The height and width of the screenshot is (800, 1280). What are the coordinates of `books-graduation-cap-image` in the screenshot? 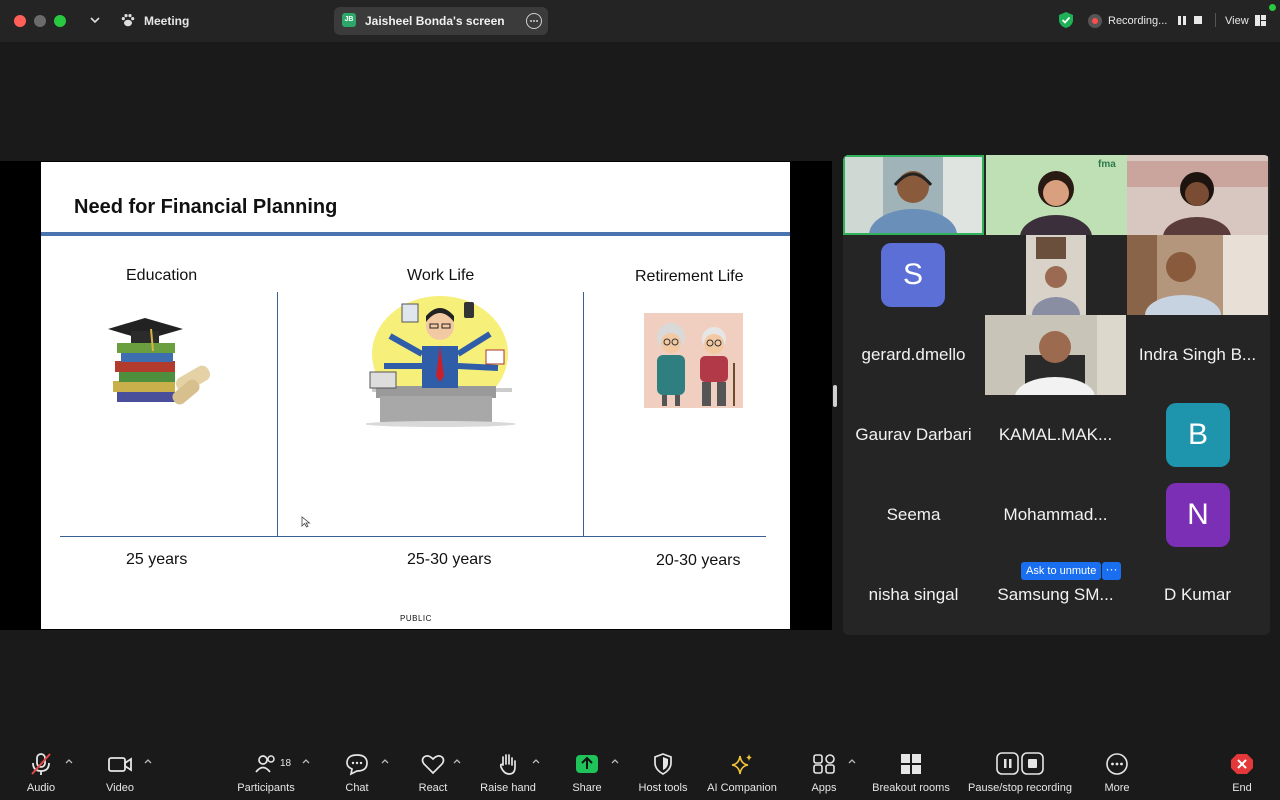 It's located at (159, 361).